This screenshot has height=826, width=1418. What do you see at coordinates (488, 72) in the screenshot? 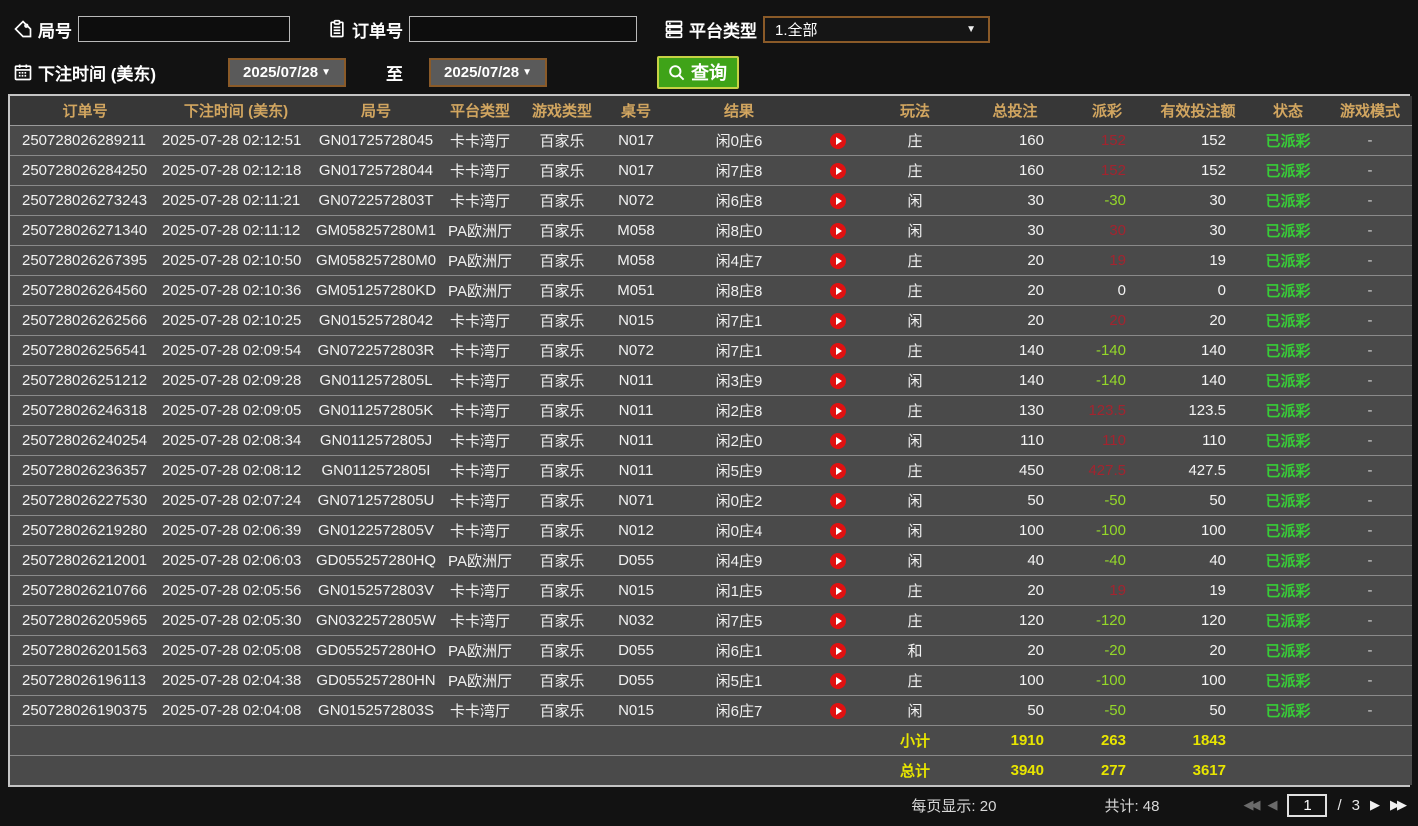
I see `date-to-picker: 2025/07/28 ▼` at bounding box center [488, 72].